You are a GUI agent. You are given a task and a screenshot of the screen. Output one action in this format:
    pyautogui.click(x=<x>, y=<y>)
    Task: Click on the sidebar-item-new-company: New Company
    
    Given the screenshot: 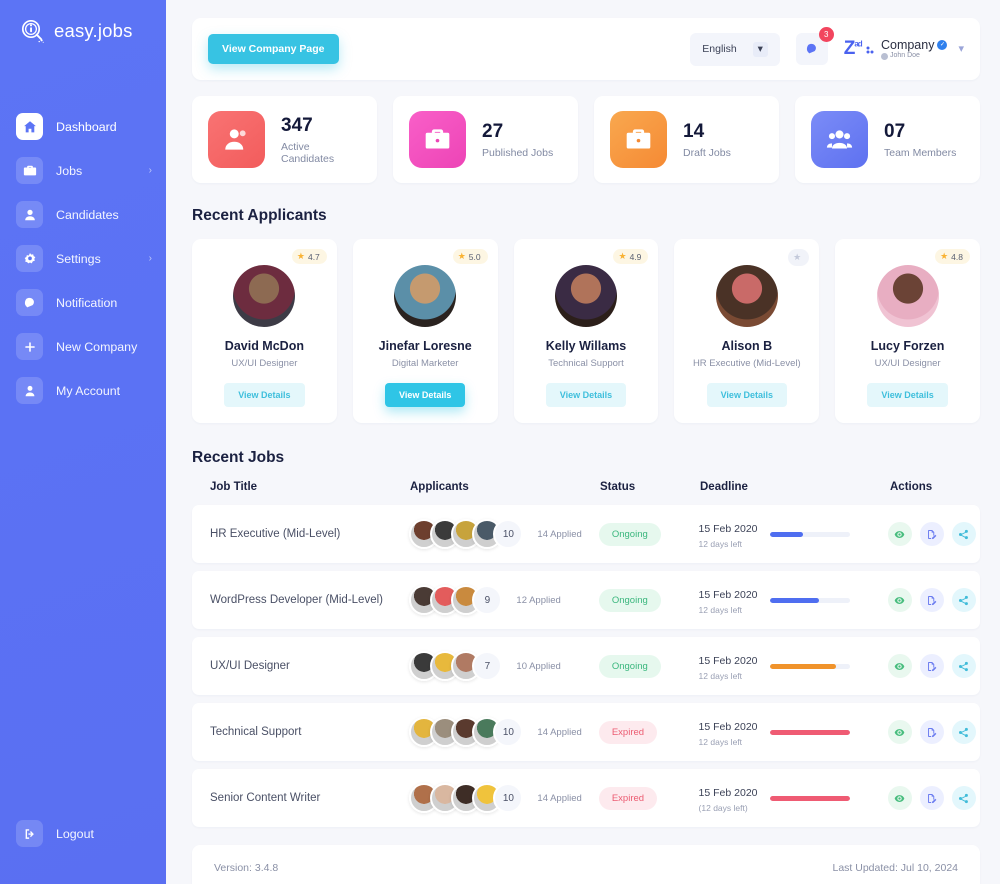 What is the action you would take?
    pyautogui.click(x=83, y=346)
    